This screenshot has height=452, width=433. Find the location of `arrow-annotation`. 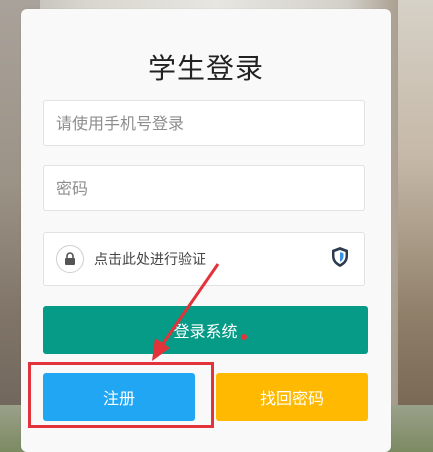

arrow-annotation is located at coordinates (186, 312).